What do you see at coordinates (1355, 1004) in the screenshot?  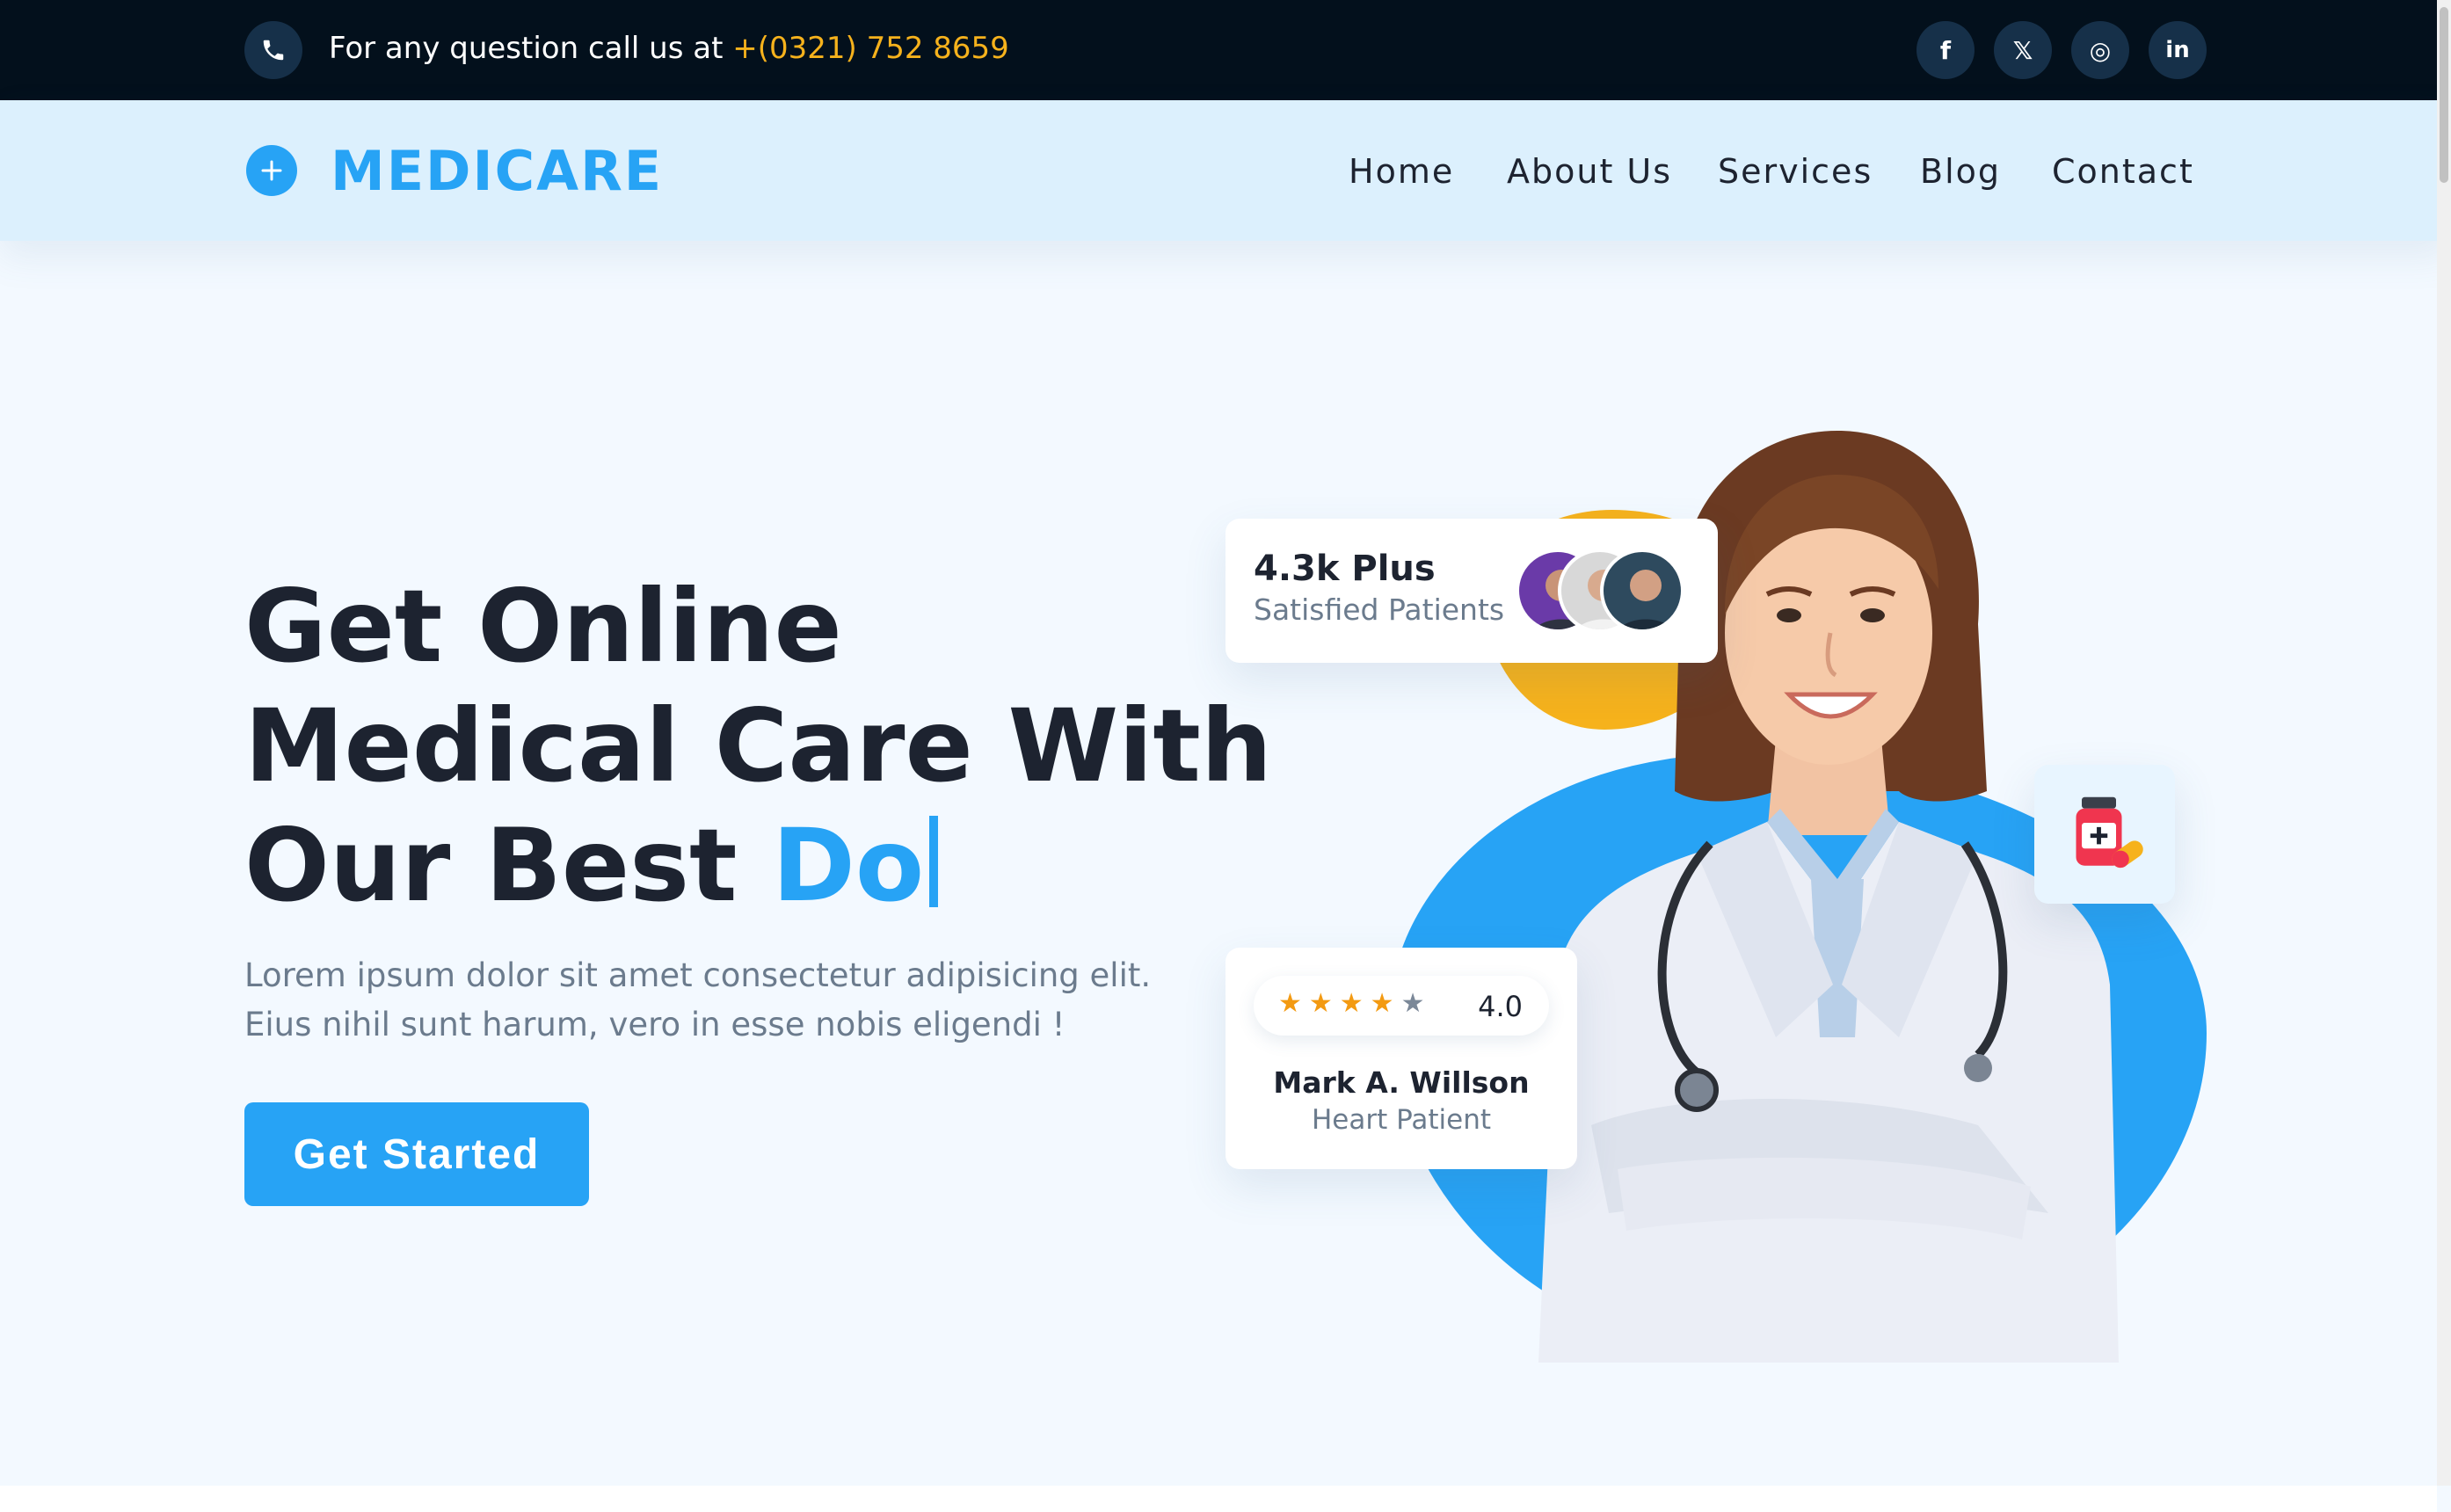 I see `star-rating-icon: ★★★★★` at bounding box center [1355, 1004].